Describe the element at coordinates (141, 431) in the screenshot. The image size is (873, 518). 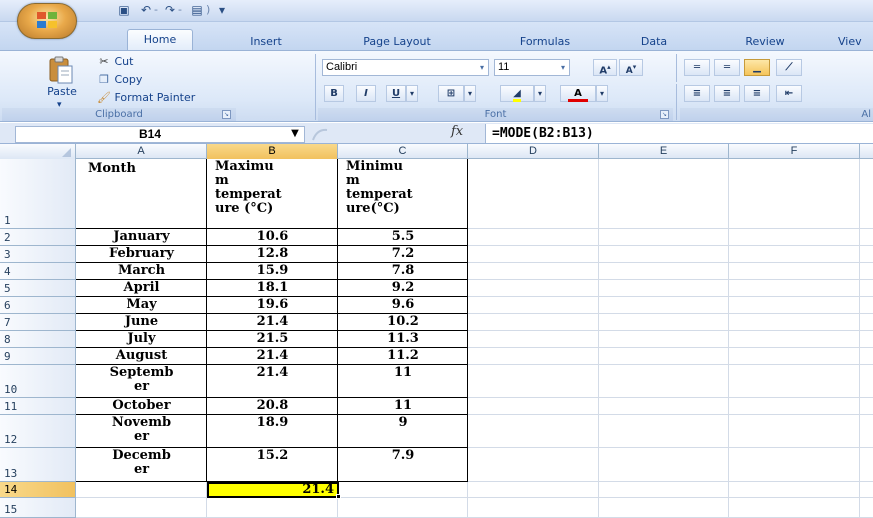
I see `cell-a12: Novemb er` at that location.